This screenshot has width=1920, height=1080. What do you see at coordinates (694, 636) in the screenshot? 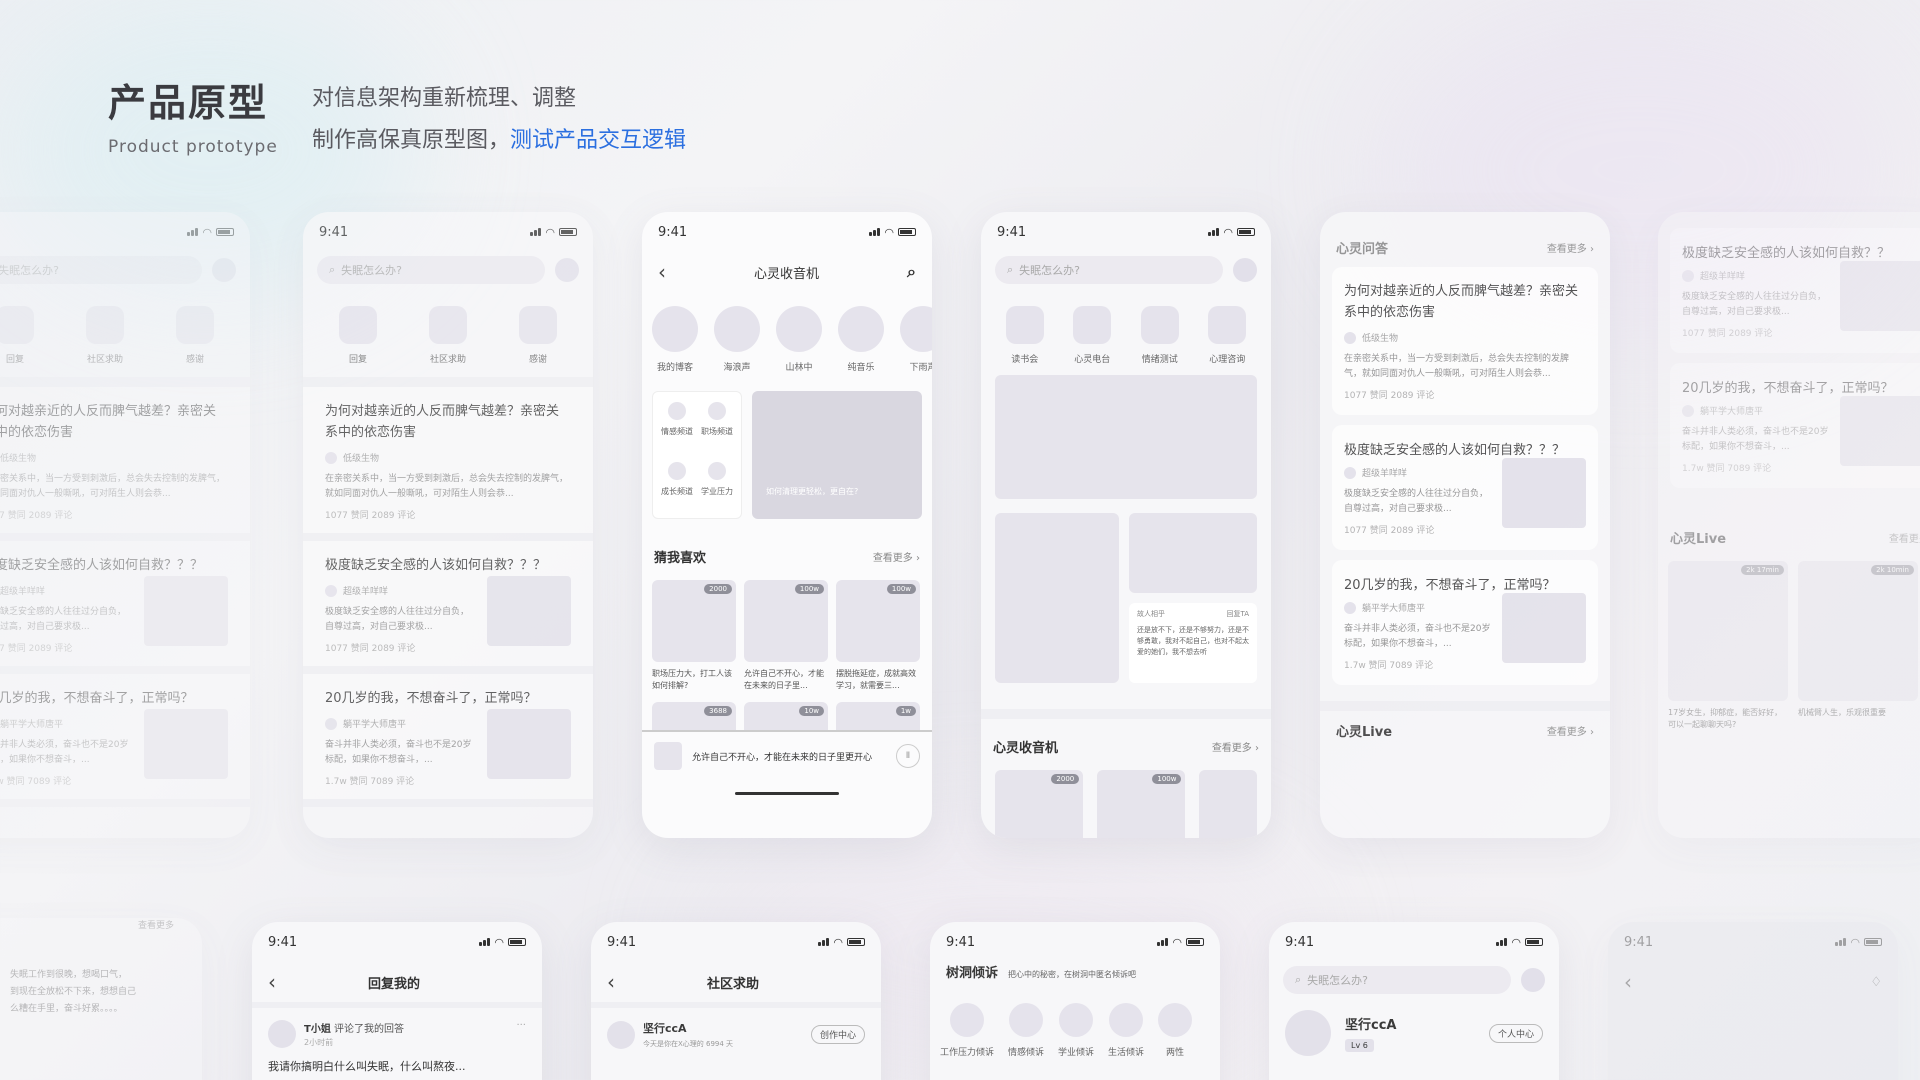
I see `audio-card: 2000 职场压力大，打工人该如何排解?` at bounding box center [694, 636].